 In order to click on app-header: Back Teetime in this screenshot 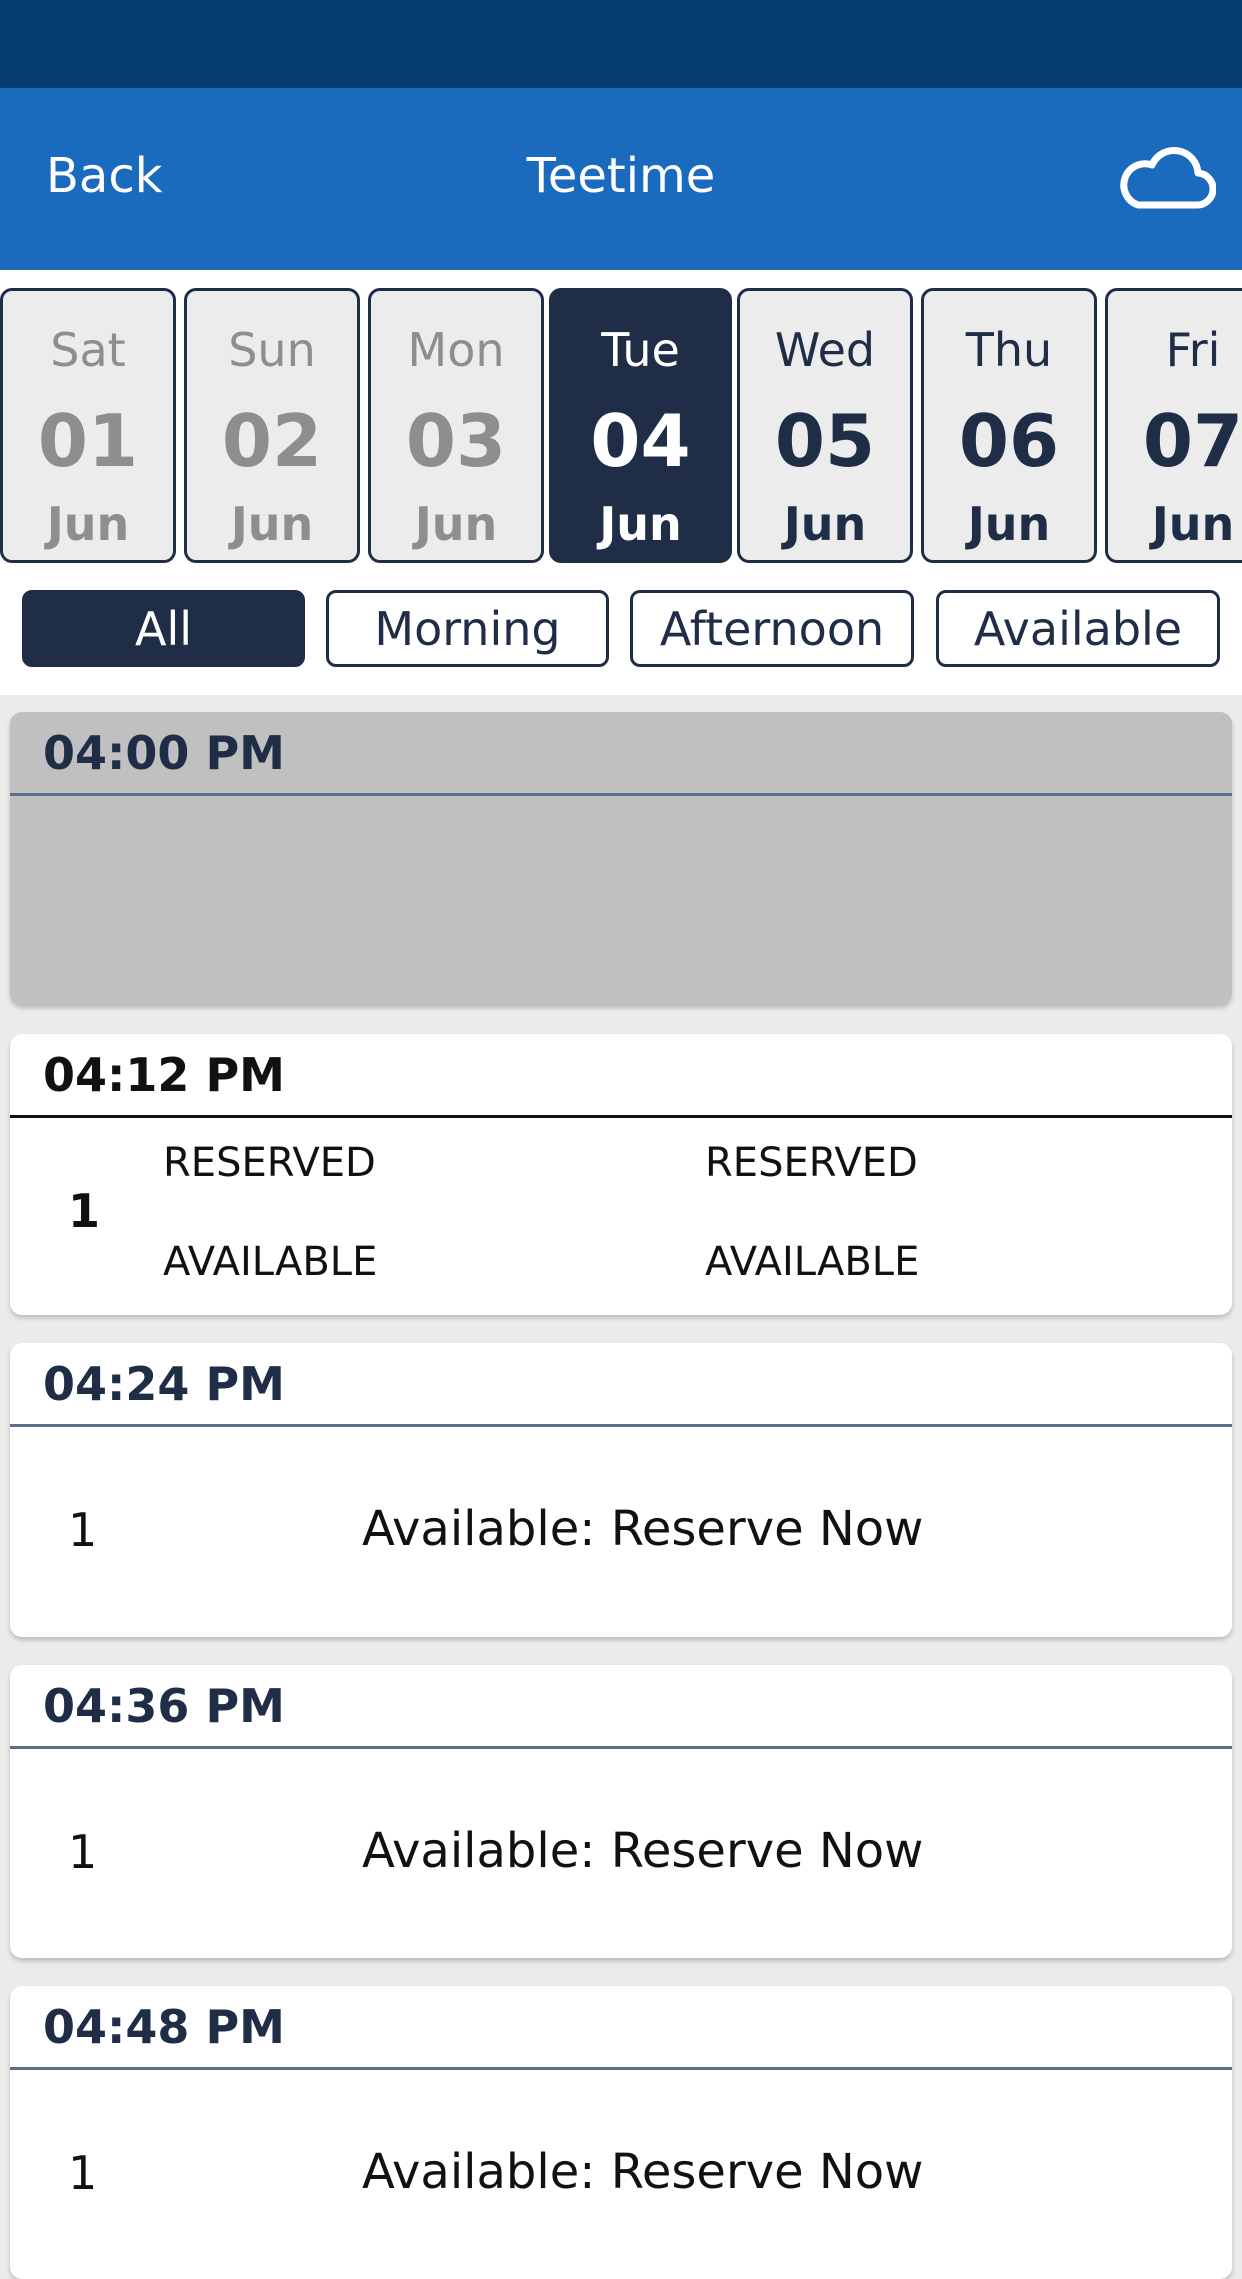, I will do `click(621, 179)`.